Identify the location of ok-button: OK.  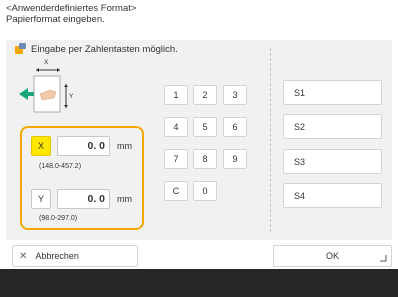
(332, 256).